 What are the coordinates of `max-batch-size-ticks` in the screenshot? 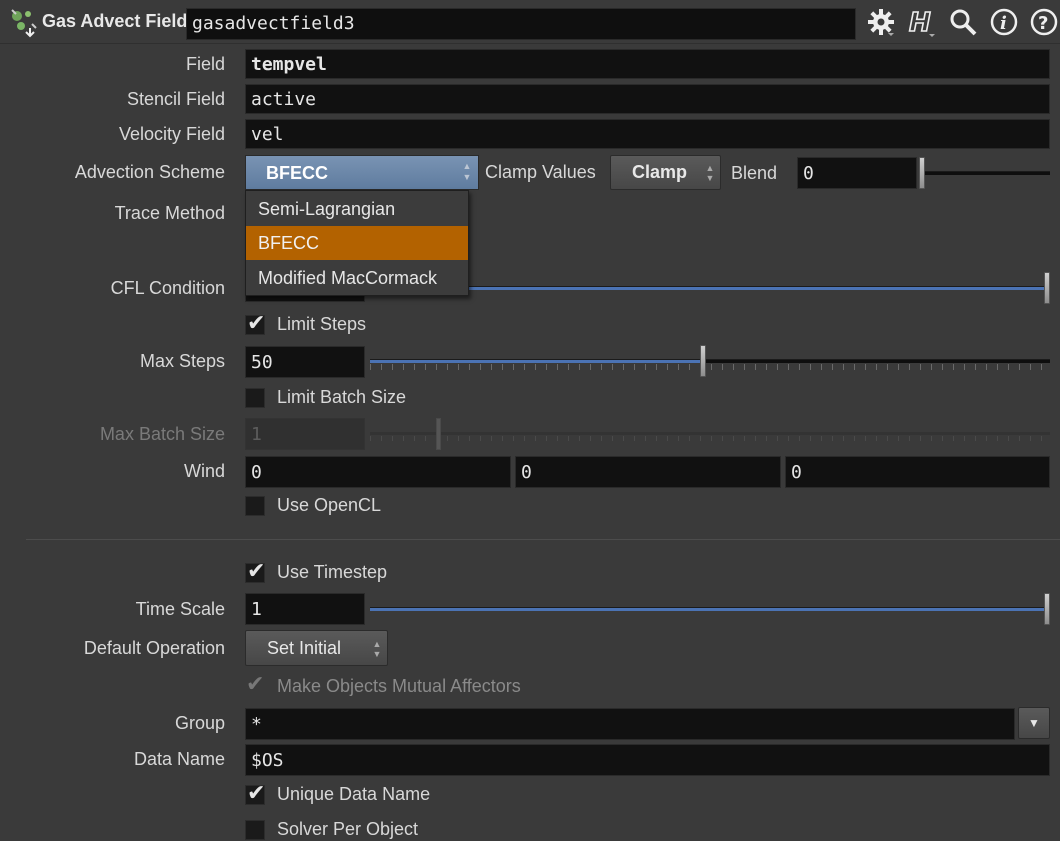 It's located at (710, 438).